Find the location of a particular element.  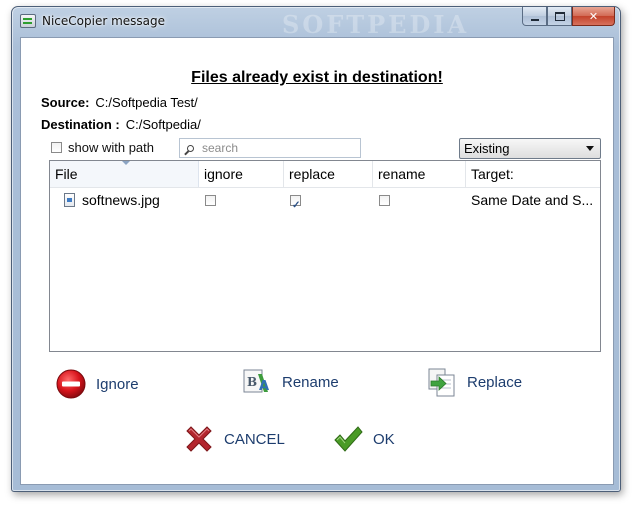

show-with-path-checkbox is located at coordinates (56, 147).